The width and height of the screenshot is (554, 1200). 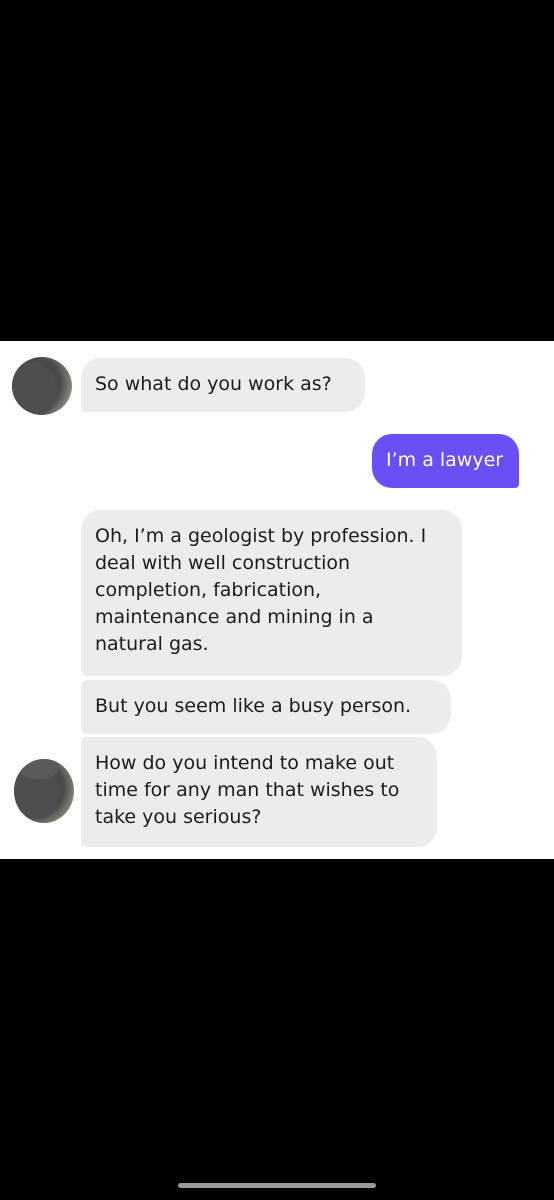 I want to click on incoming-message: But you seem like a busy person., so click(x=266, y=707).